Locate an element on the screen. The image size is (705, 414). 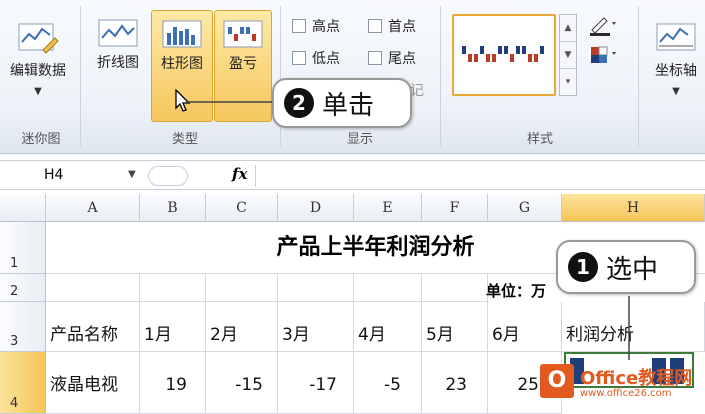
cell-a4: 液晶电视 is located at coordinates (93, 383).